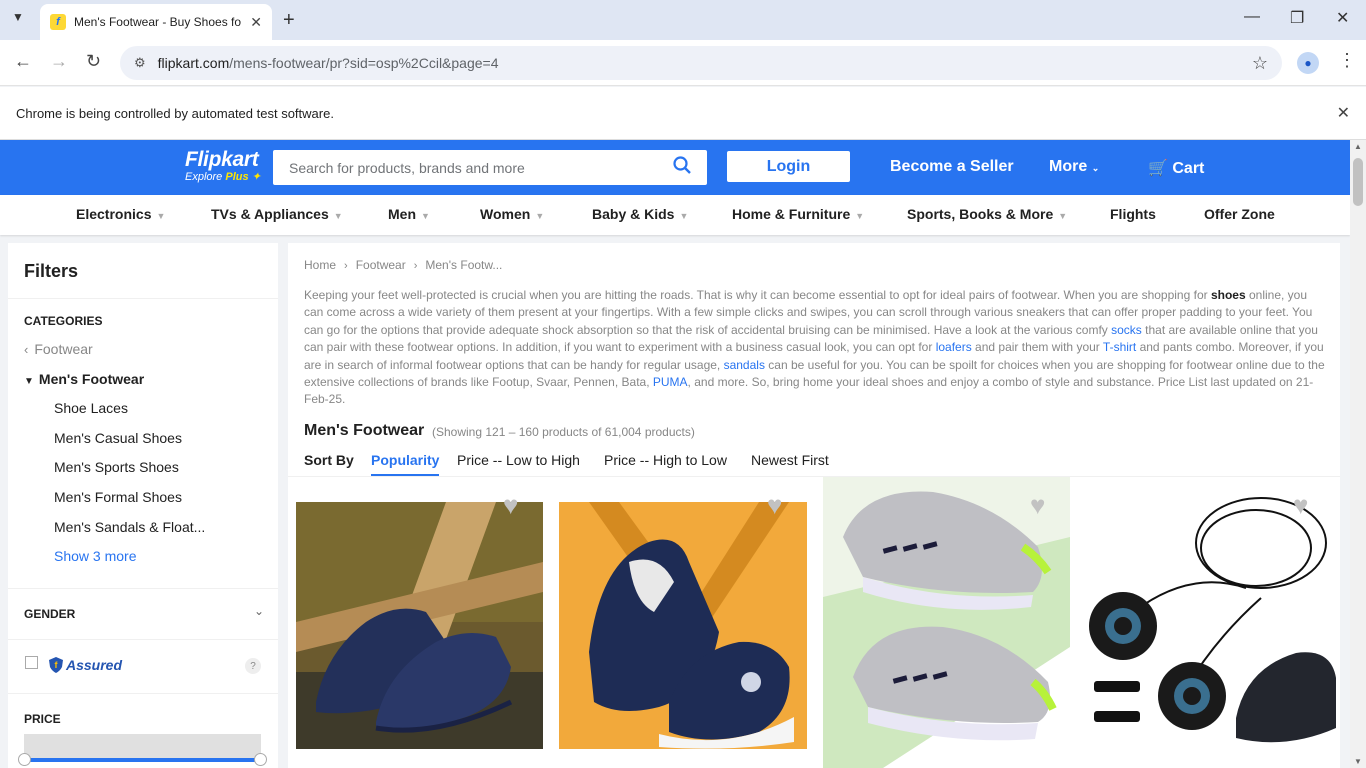 This screenshot has width=1366, height=768. I want to click on breadcrumb-footwear: Footwear, so click(381, 265).